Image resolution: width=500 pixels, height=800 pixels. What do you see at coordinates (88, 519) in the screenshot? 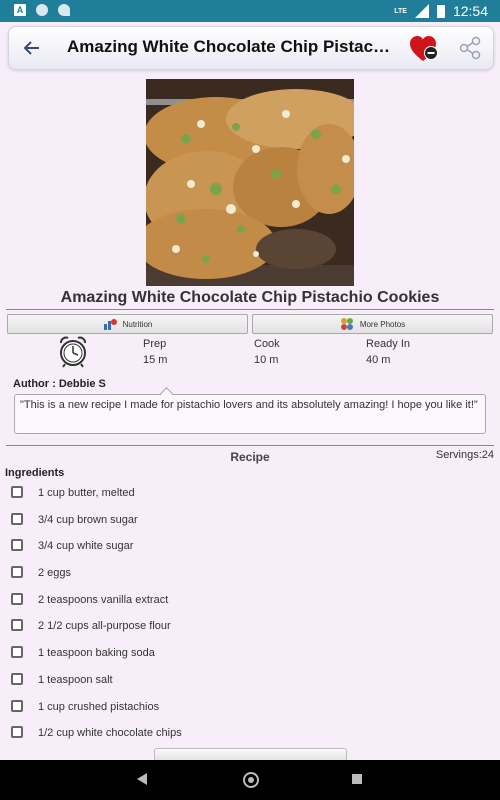
I see `ingredient-text: 3/4 cup brown sugar` at bounding box center [88, 519].